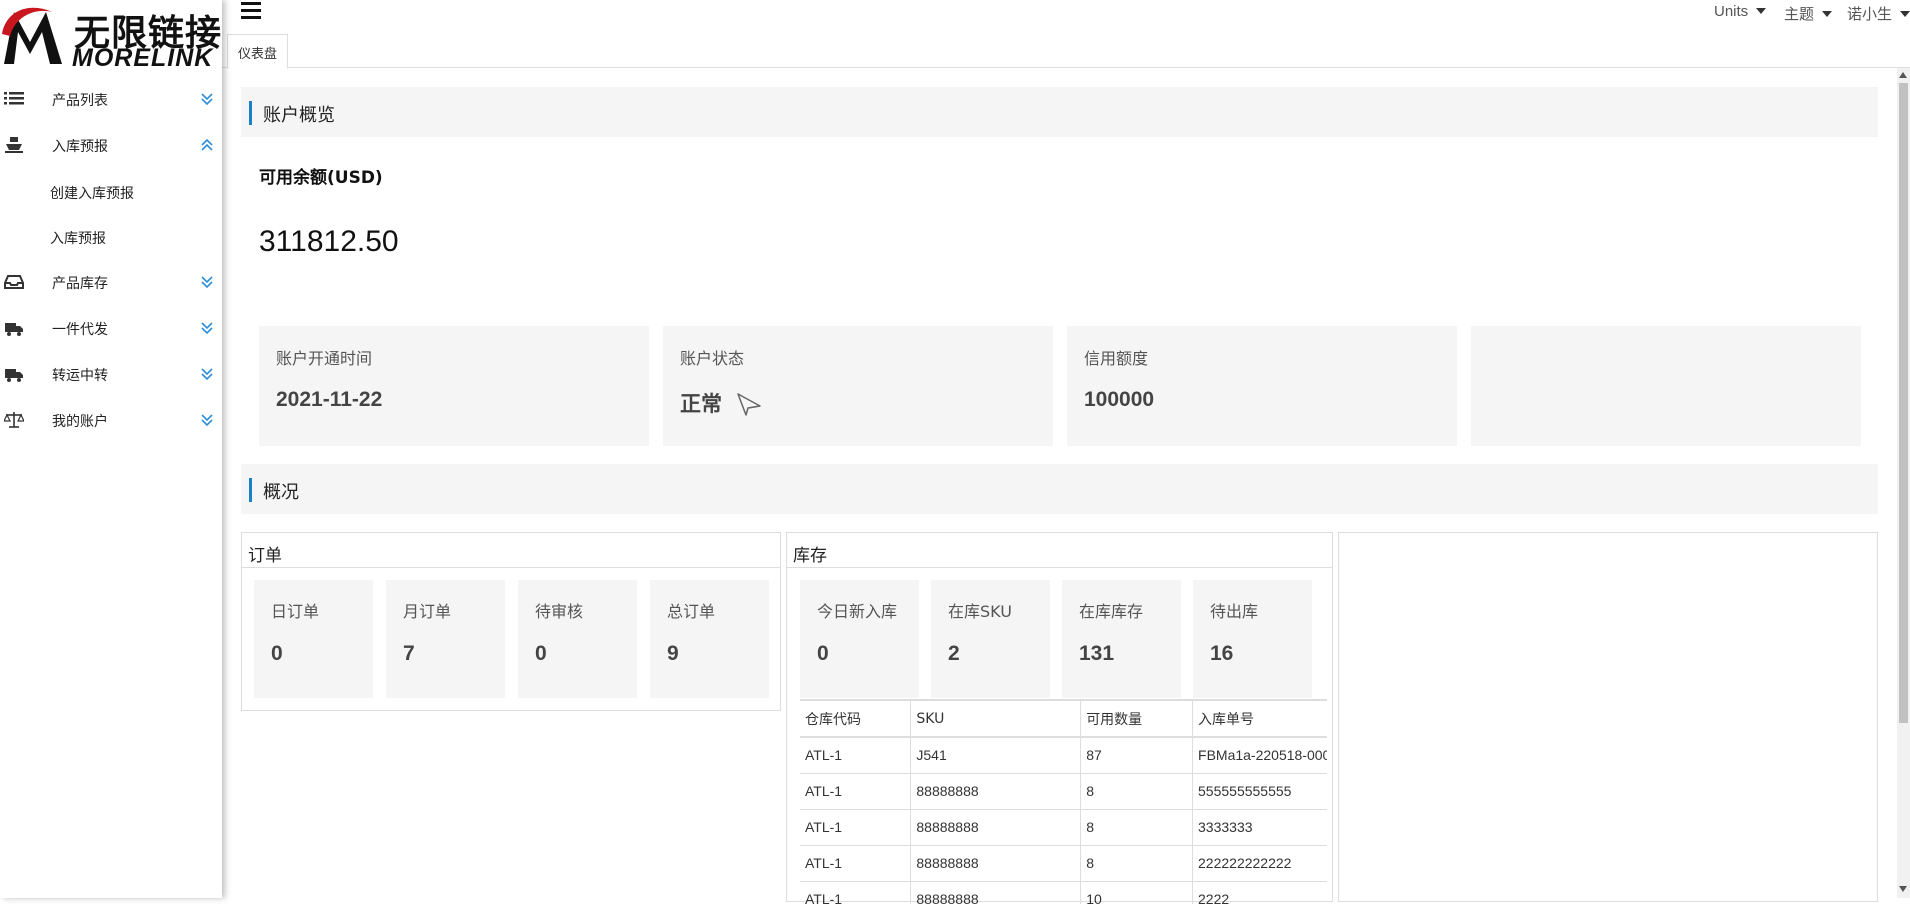 The height and width of the screenshot is (904, 1910). I want to click on user-menu-label: 诺小生, so click(1870, 14).